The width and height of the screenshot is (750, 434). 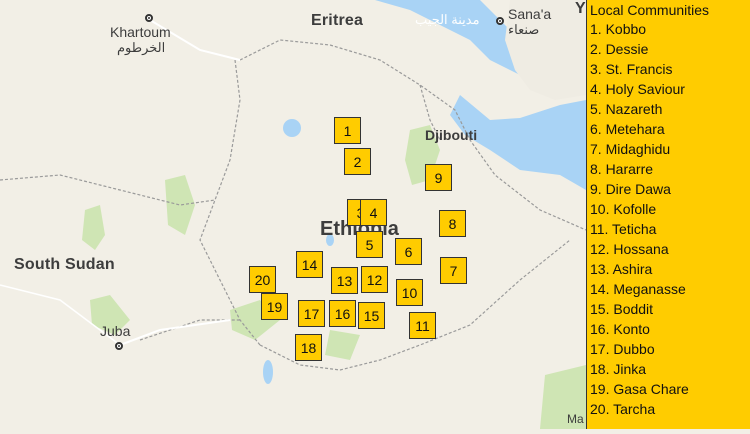 What do you see at coordinates (342, 313) in the screenshot?
I see `marker-konto: 16` at bounding box center [342, 313].